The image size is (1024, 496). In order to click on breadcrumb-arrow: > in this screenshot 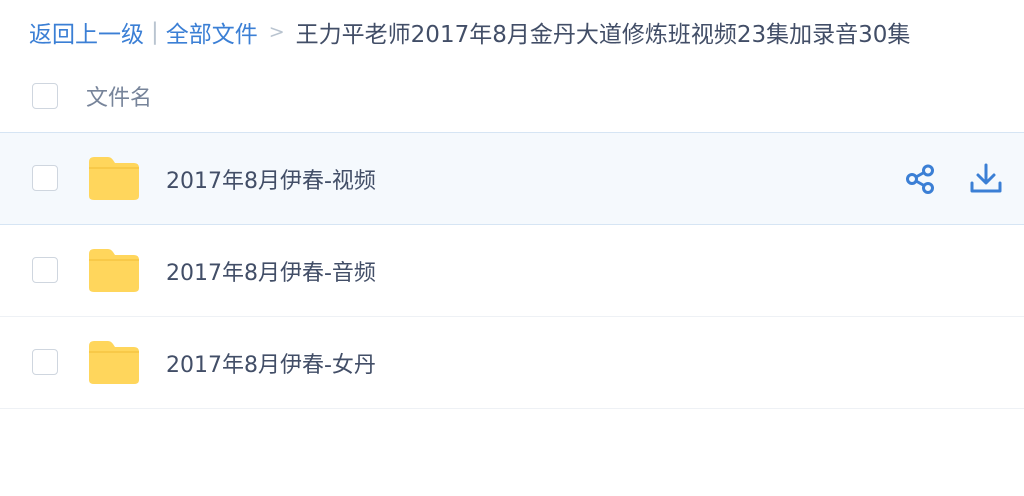, I will do `click(276, 32)`.